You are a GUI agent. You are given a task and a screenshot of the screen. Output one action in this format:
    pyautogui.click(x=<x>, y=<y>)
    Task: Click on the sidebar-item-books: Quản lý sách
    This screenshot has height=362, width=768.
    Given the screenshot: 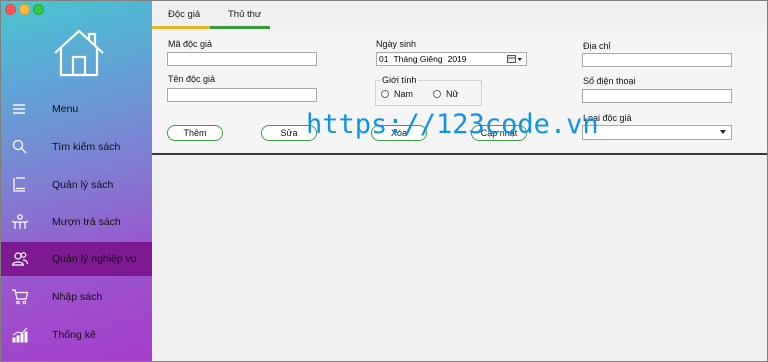 What is the action you would take?
    pyautogui.click(x=76, y=185)
    